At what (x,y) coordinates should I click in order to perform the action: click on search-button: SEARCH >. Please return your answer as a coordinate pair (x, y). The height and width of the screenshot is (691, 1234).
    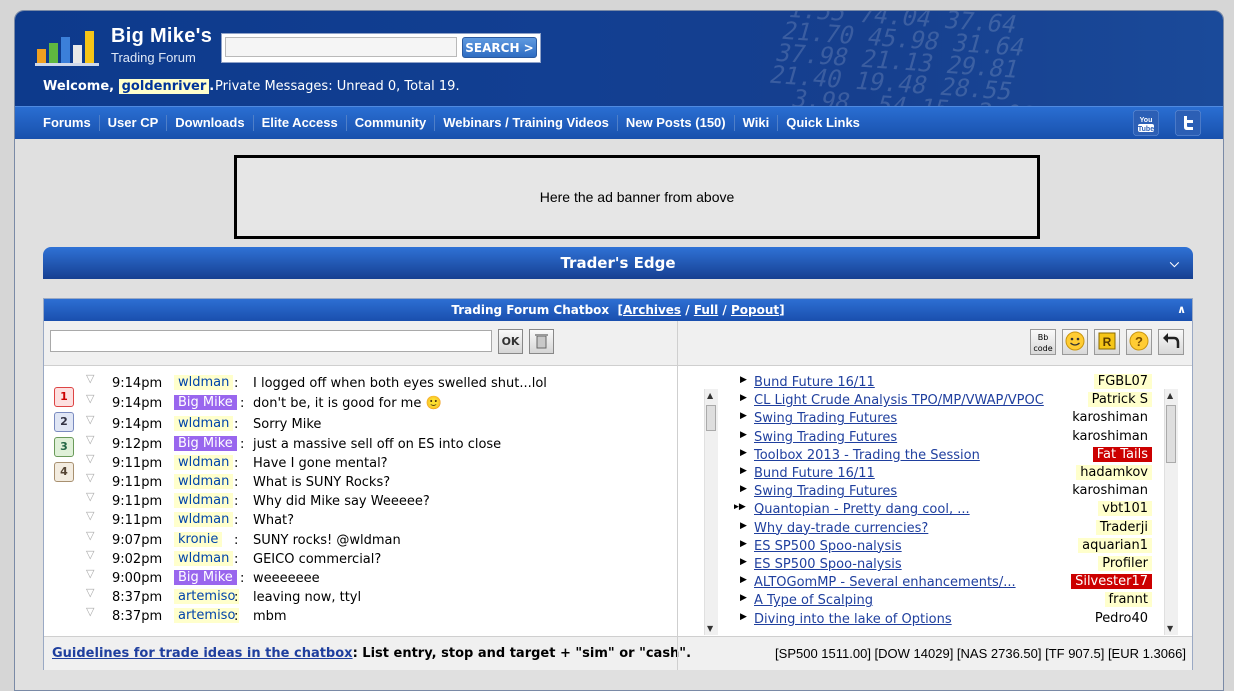
    Looking at the image, I should click on (499, 47).